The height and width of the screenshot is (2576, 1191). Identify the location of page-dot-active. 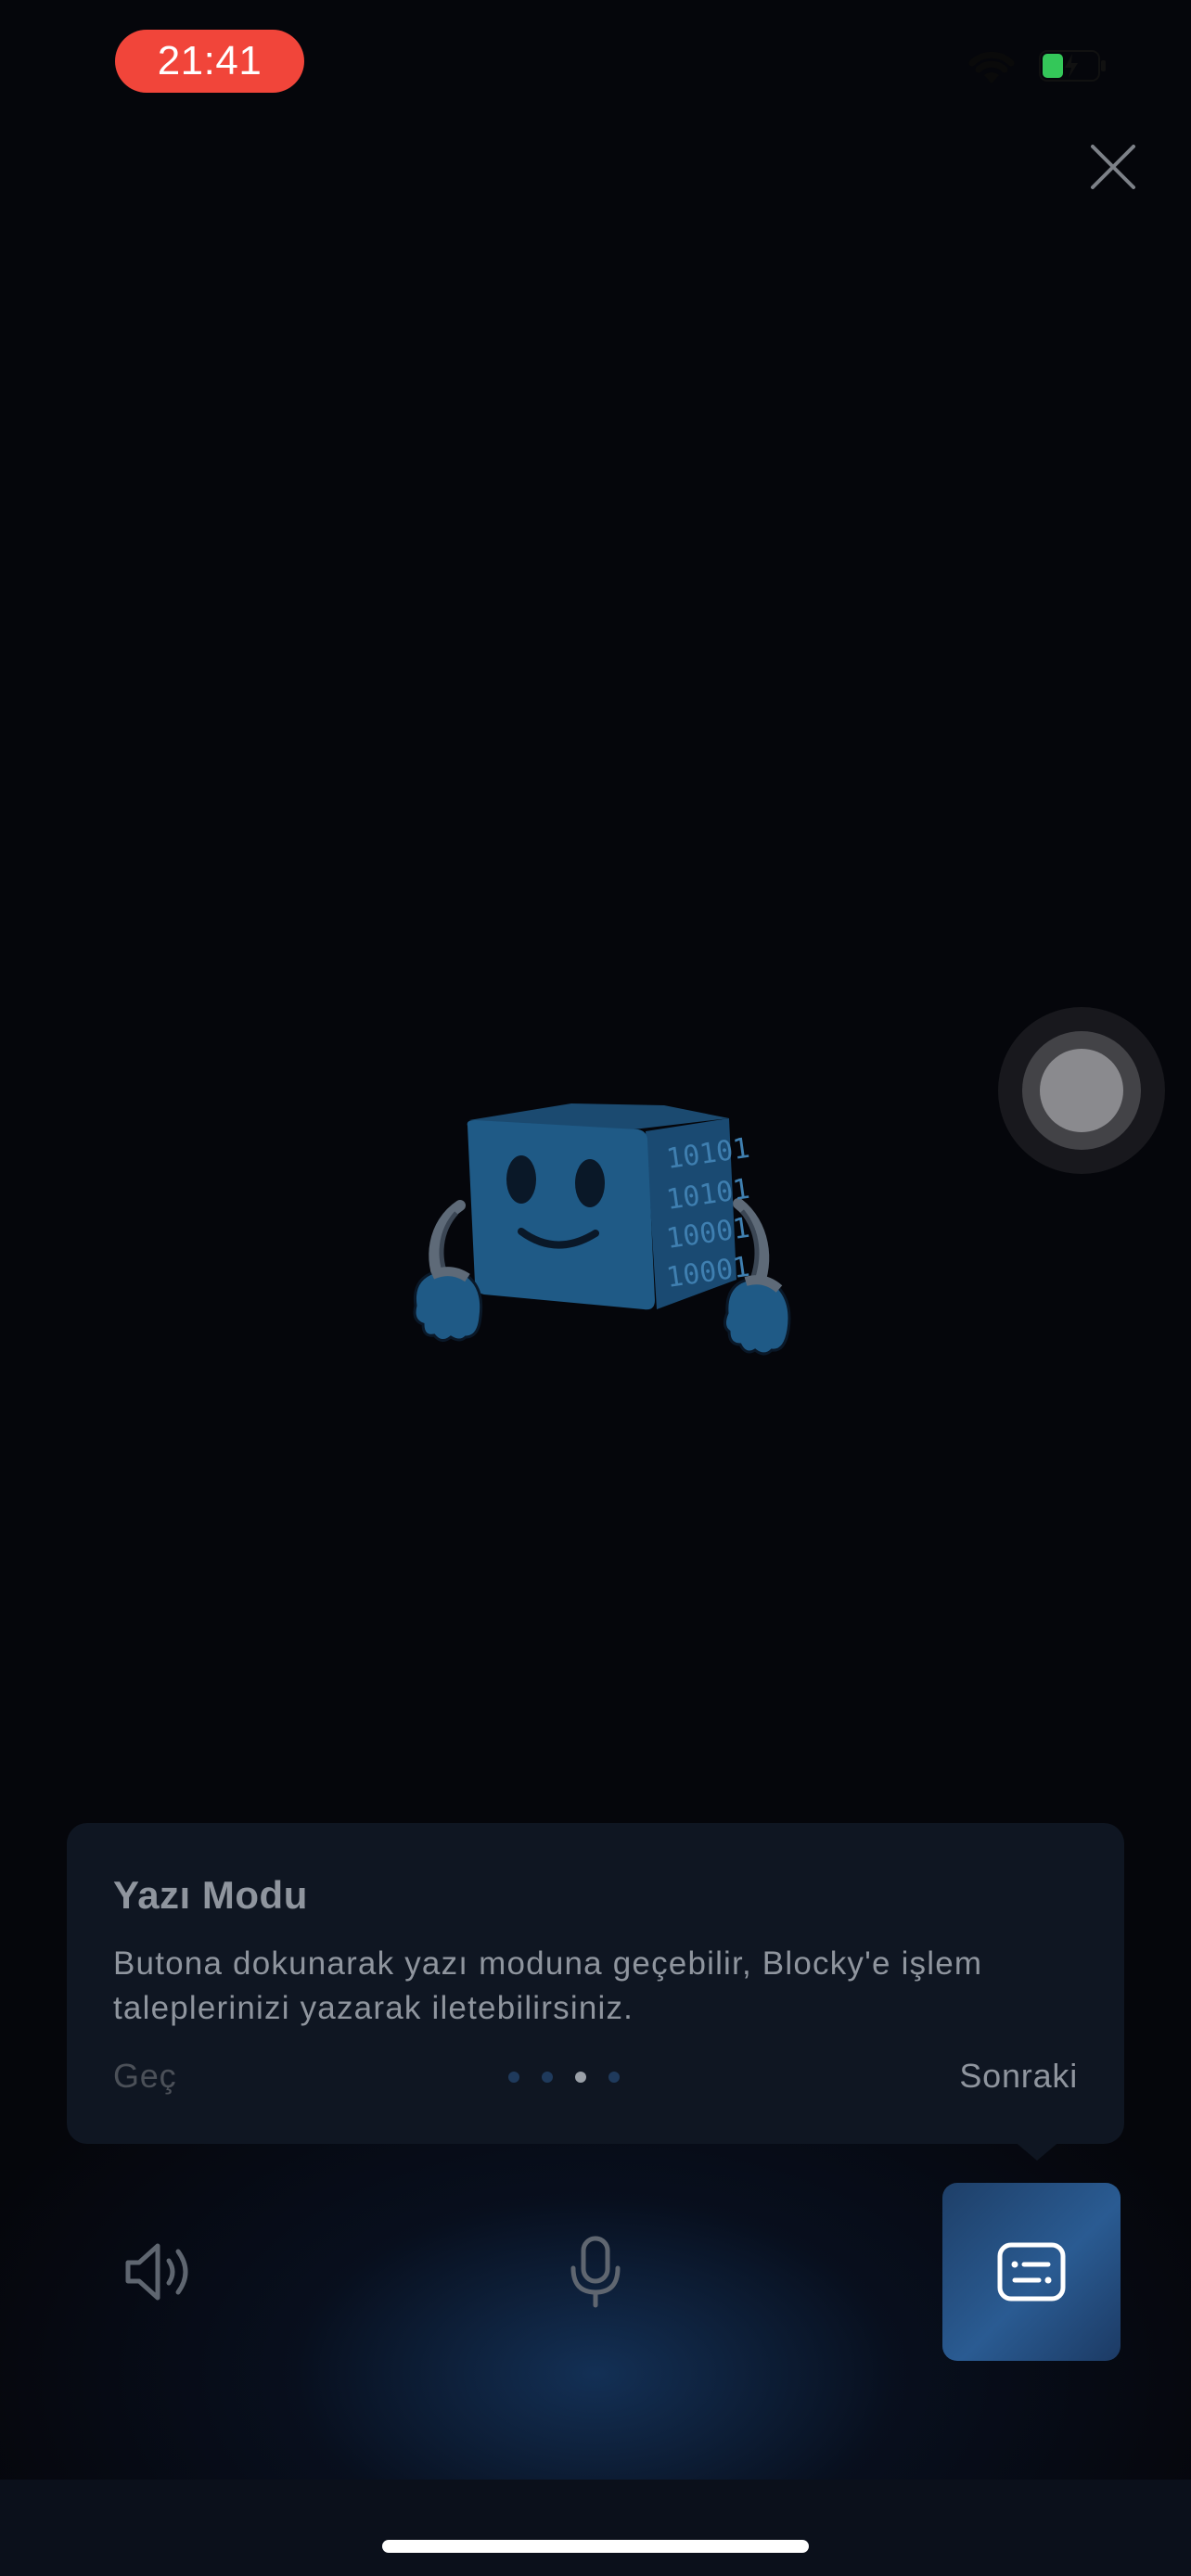
(580, 2077).